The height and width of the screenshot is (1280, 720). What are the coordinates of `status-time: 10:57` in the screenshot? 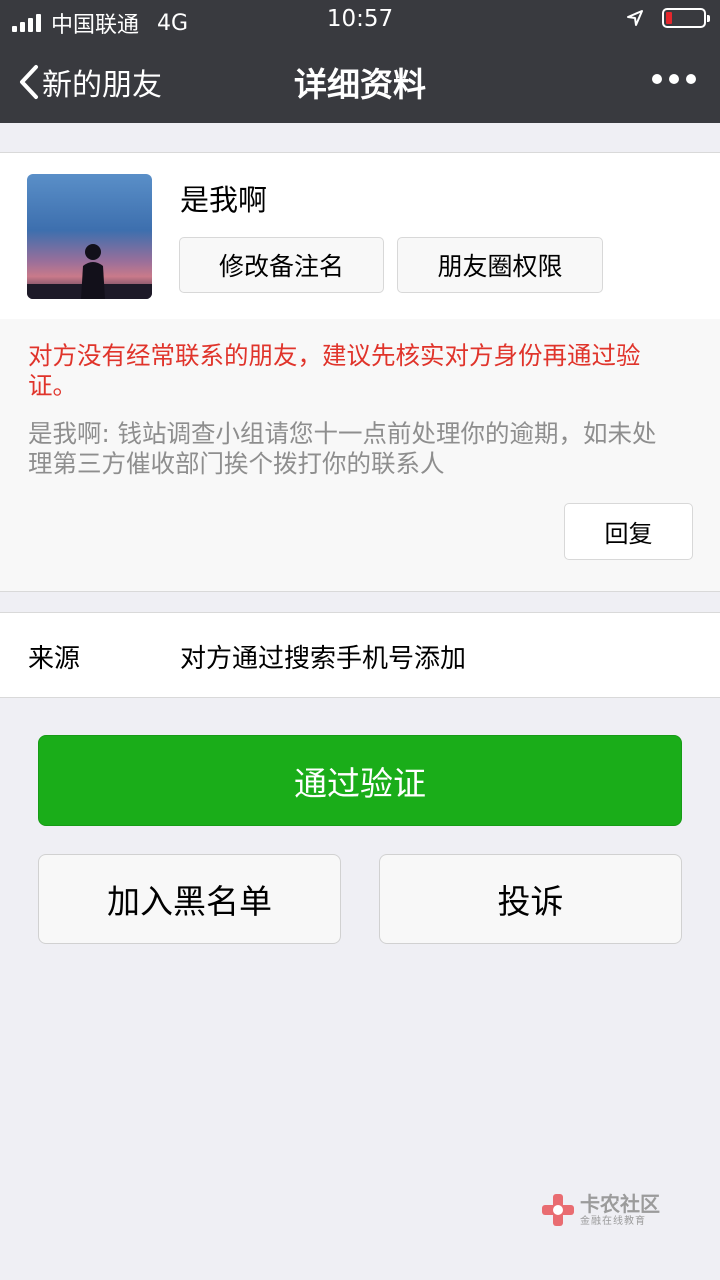 It's located at (360, 19).